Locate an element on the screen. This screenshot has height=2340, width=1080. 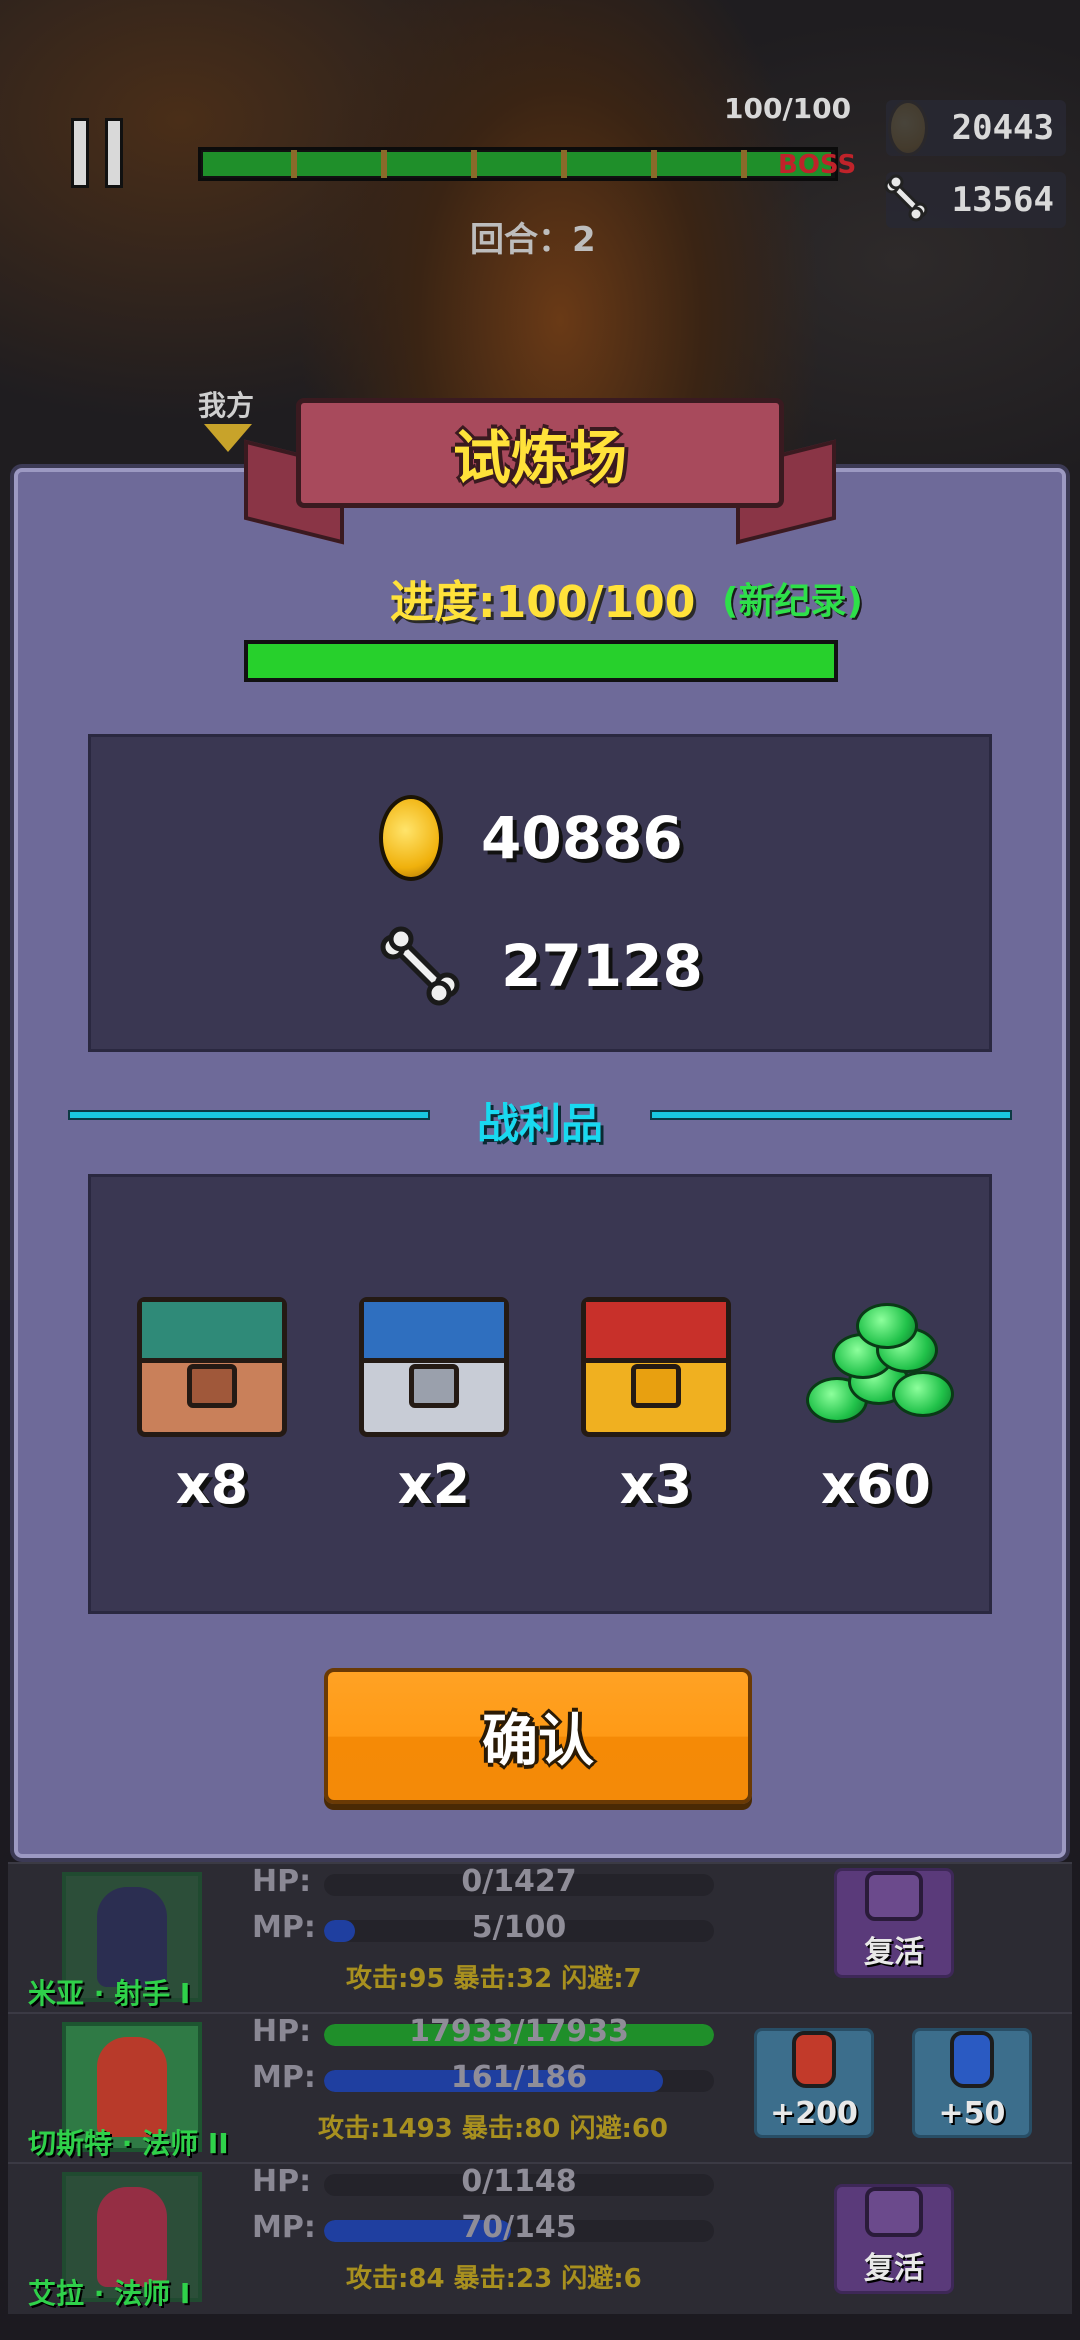
loot-item: x8 is located at coordinates (212, 1406).